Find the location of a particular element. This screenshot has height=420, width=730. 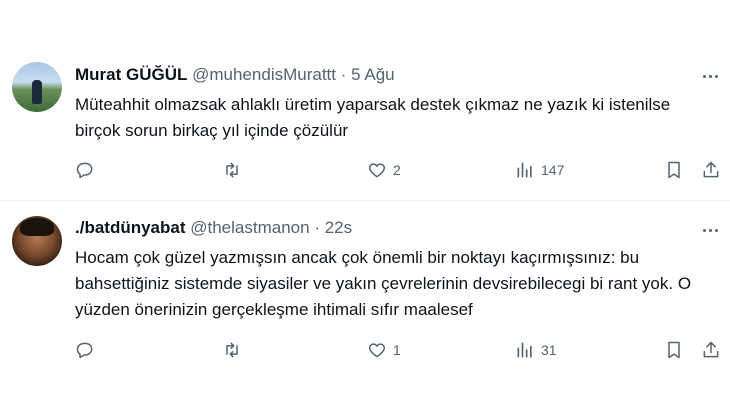

like-count: 1 is located at coordinates (397, 350).